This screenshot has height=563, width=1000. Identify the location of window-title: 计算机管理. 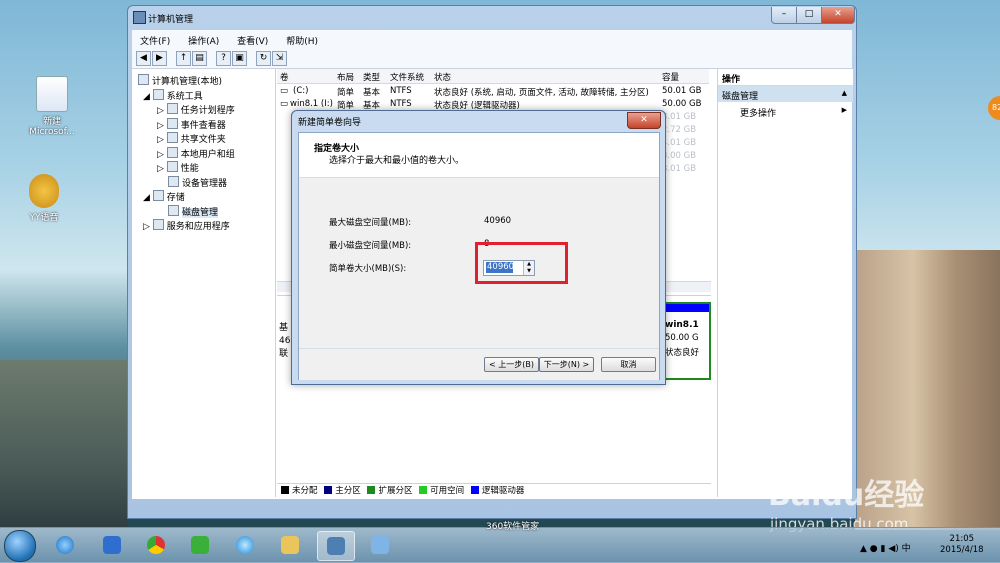
(171, 20).